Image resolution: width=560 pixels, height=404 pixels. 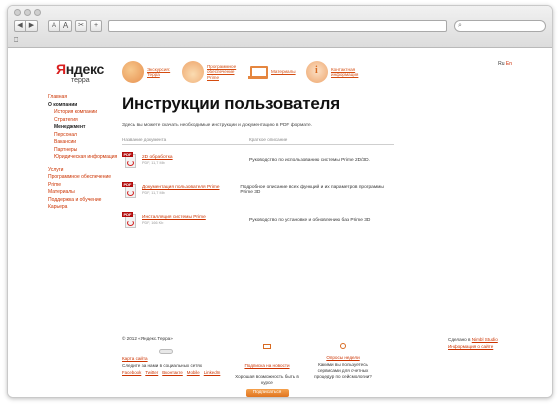 I want to click on browser-titlebar: ◀ ▶ A A ✂ + ⌕ ⎕, so click(x=280, y=27).